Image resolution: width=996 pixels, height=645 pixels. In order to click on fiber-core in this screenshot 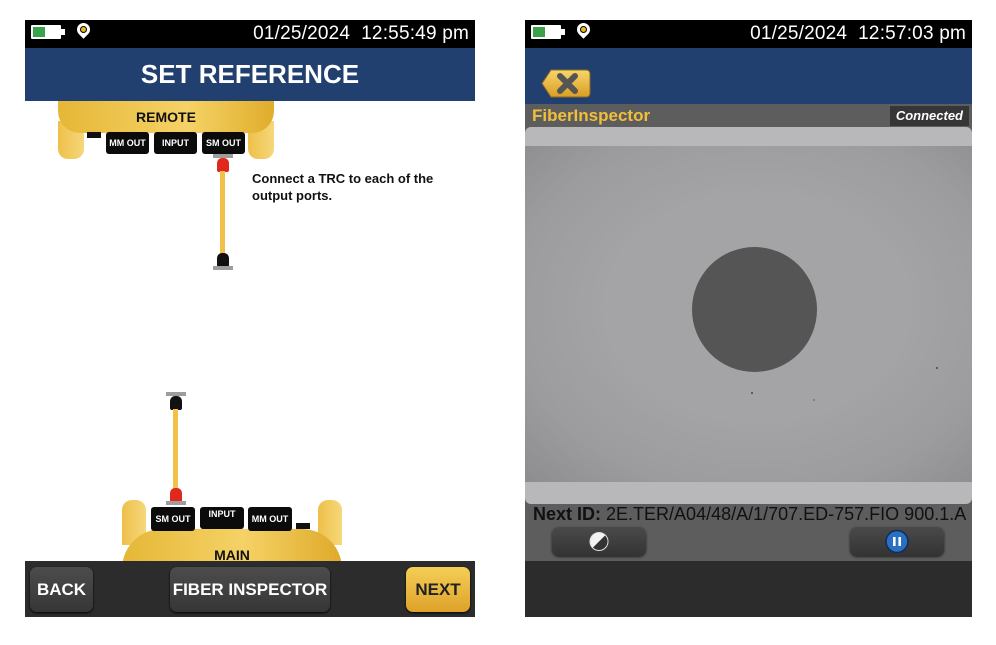, I will do `click(754, 309)`.